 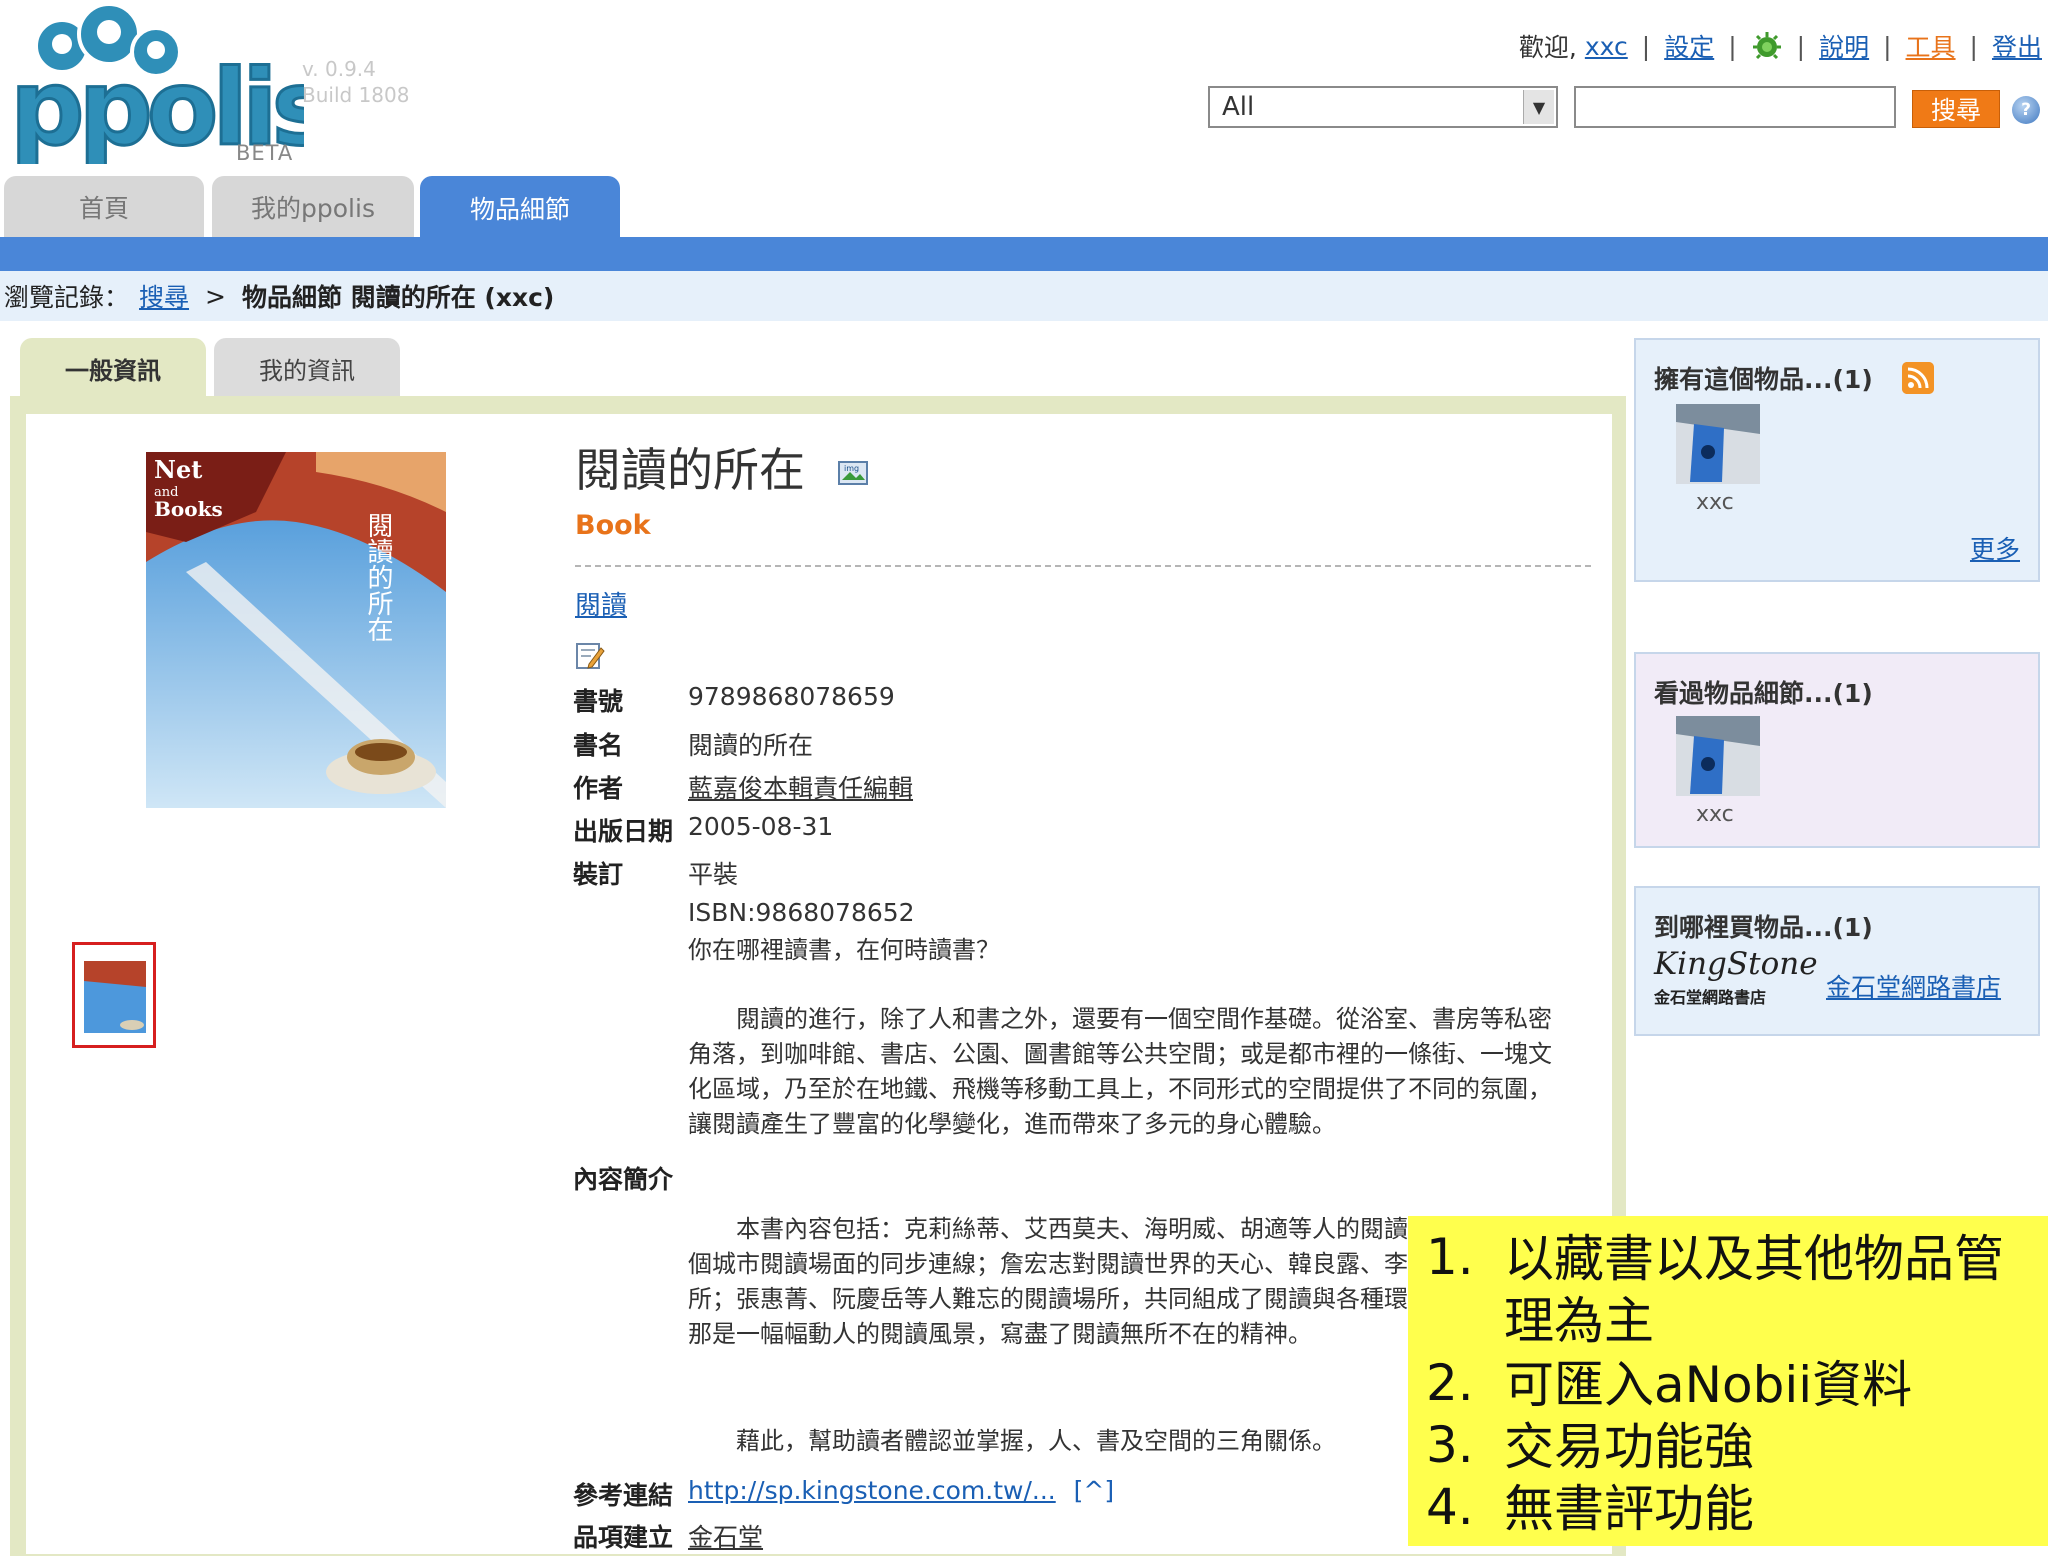 I want to click on book-no-label: 書號, so click(x=598, y=701).